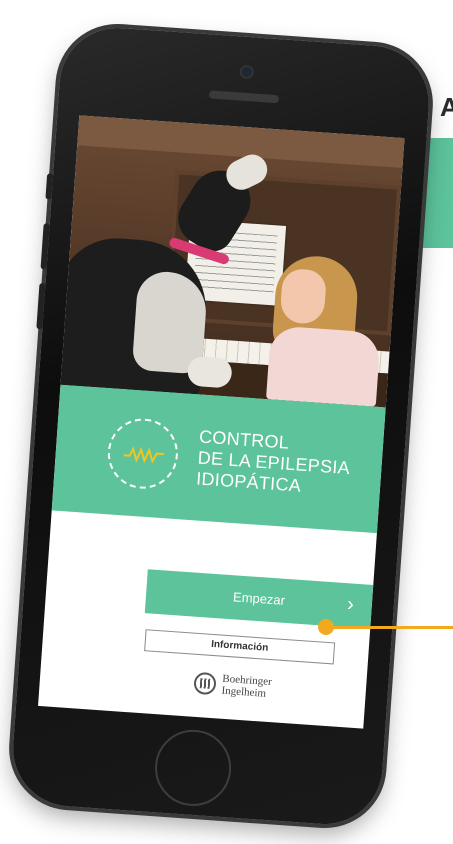 Image resolution: width=453 pixels, height=844 pixels. I want to click on brain-wave-clock-icon, so click(143, 453).